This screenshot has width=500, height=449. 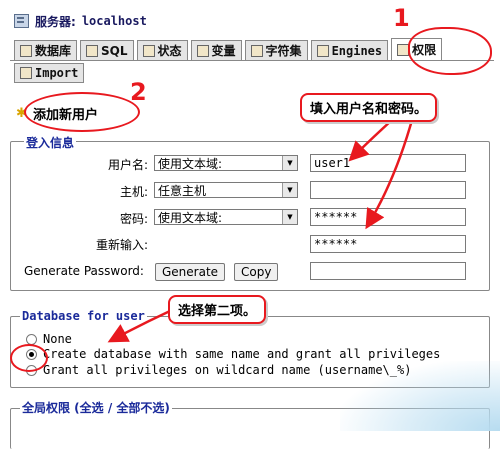 I want to click on tab-variables: 变量, so click(x=216, y=50).